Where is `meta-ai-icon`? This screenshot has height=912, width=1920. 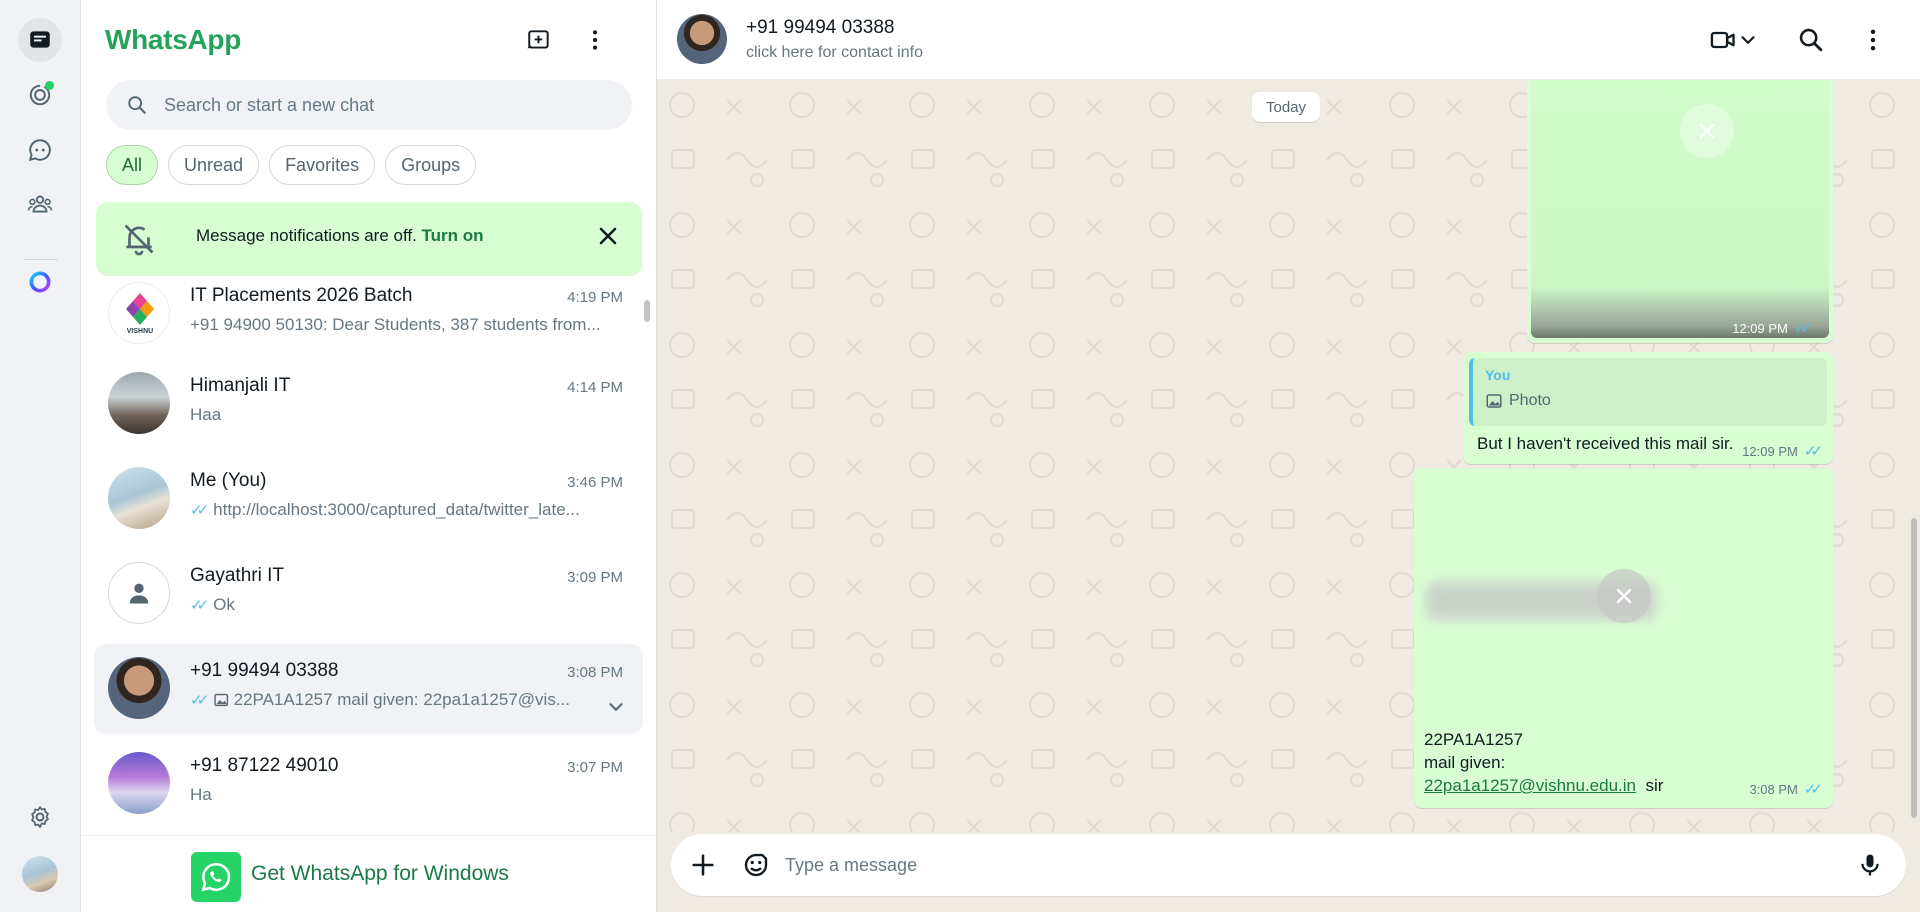
meta-ai-icon is located at coordinates (40, 282).